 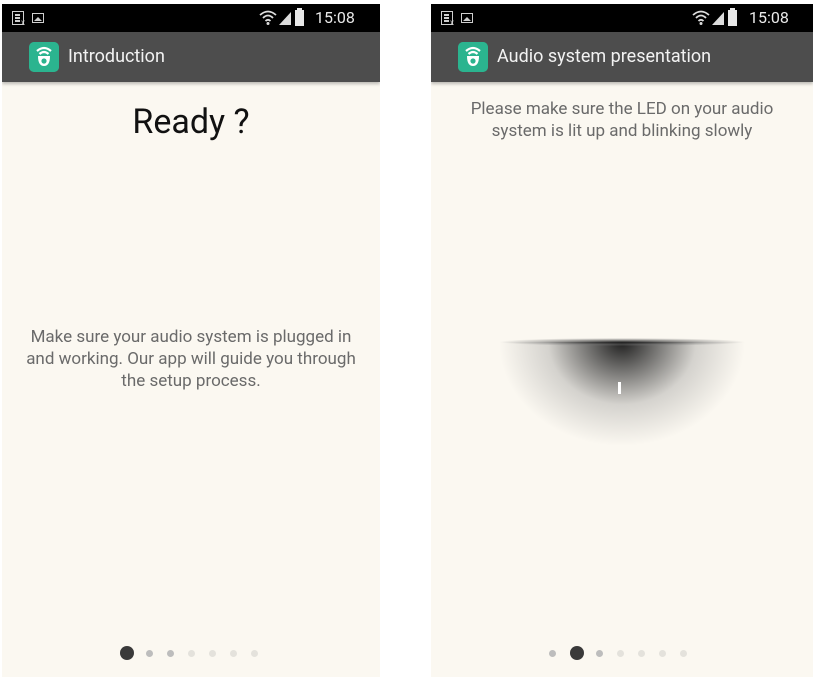 I want to click on page-title: Audio system presentation, so click(x=604, y=56).